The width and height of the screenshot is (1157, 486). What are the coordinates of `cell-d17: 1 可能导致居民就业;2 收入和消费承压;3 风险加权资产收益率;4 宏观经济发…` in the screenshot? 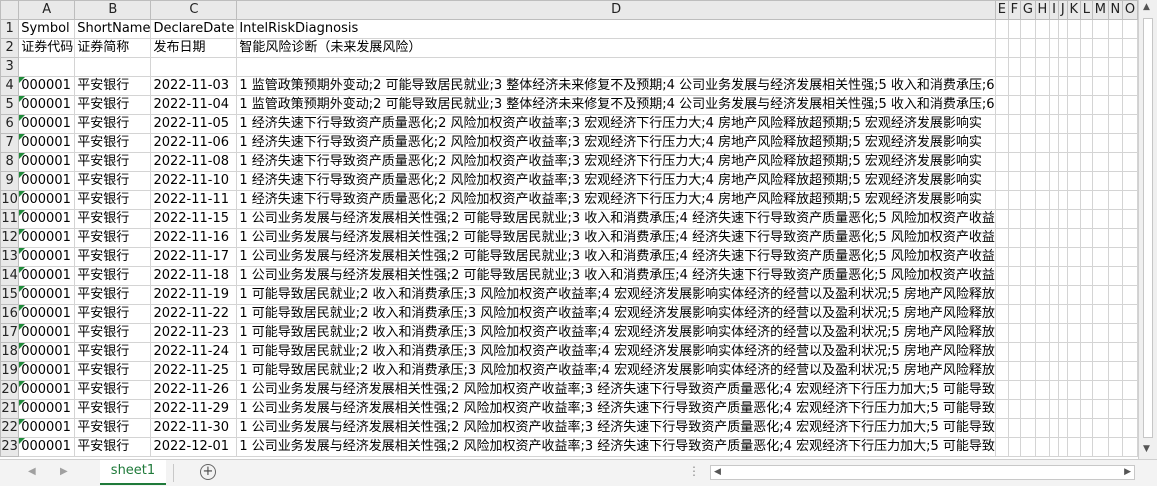 It's located at (616, 333).